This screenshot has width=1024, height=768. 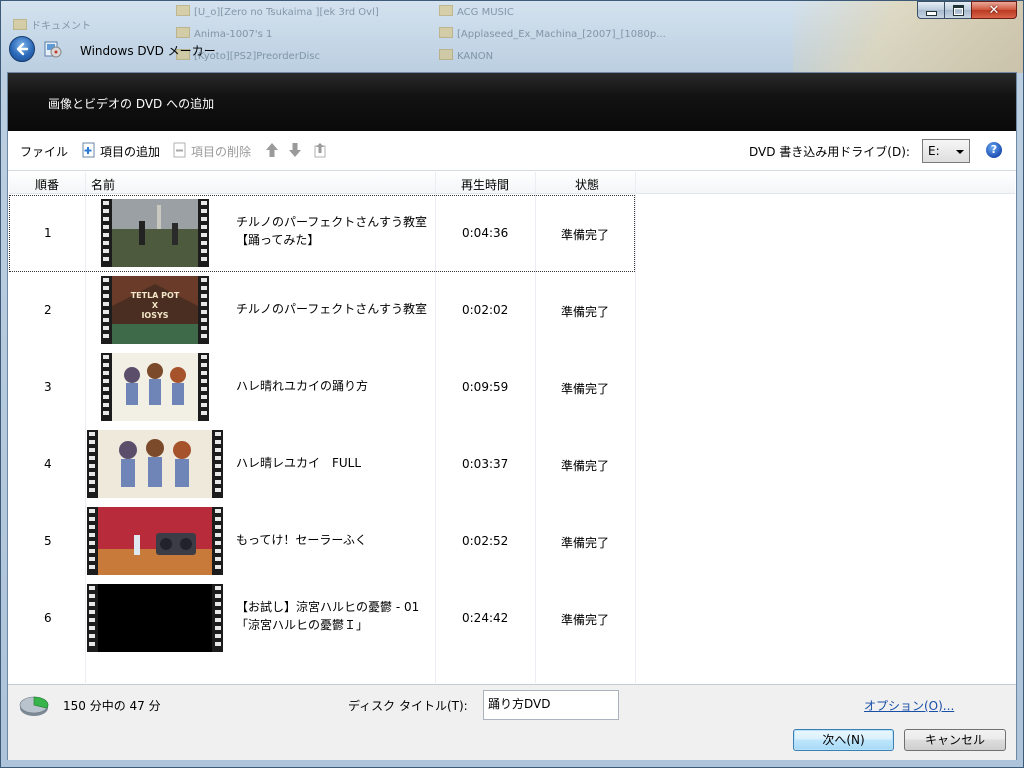 What do you see at coordinates (485, 541) in the screenshot?
I see `row-duration: 0:02:52` at bounding box center [485, 541].